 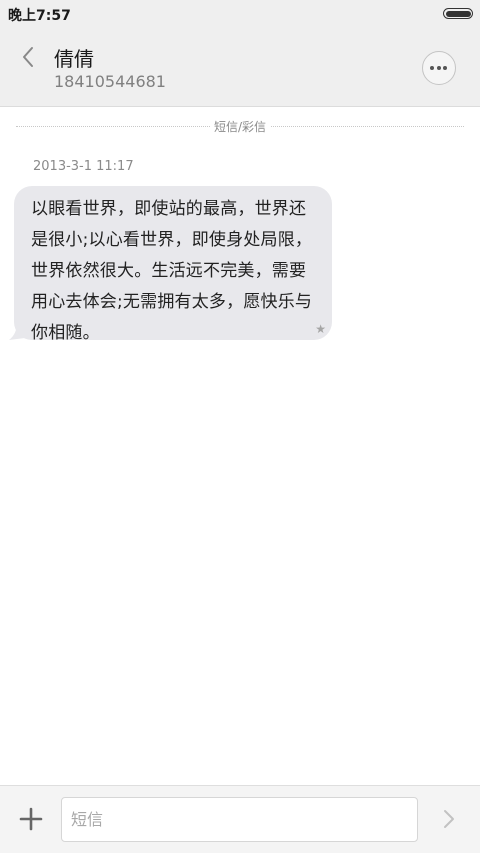 I want to click on channel-label: 短信/彩信, so click(x=240, y=127).